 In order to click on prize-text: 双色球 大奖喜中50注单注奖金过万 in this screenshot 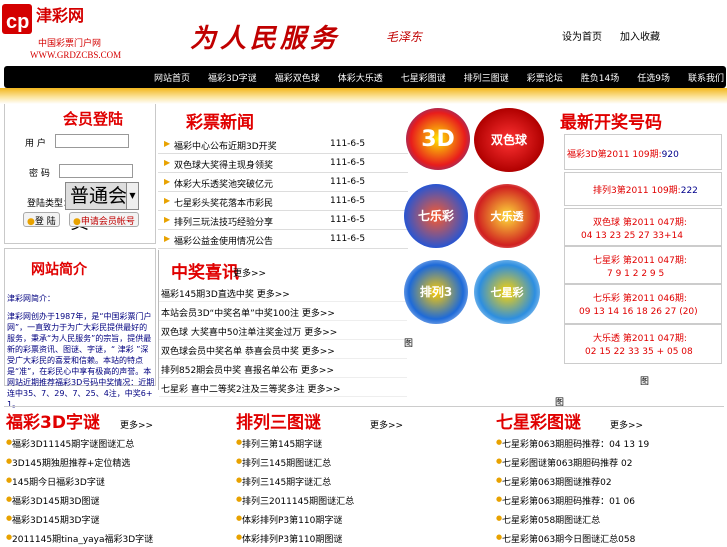, I will do `click(231, 333)`.